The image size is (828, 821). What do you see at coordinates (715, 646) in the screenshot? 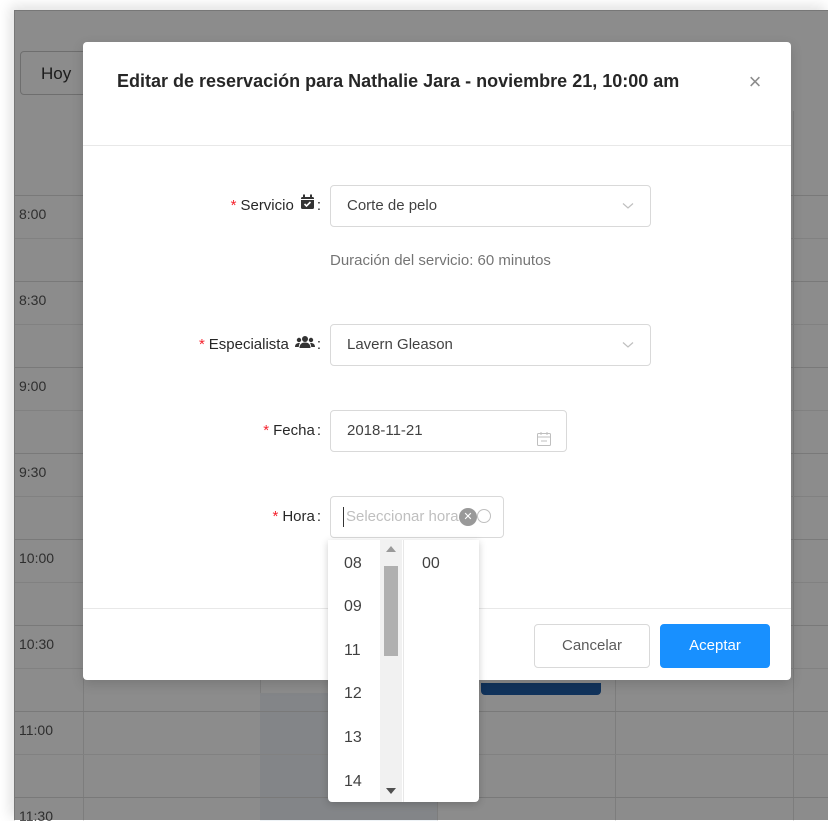
I see `accept-button: Aceptar` at bounding box center [715, 646].